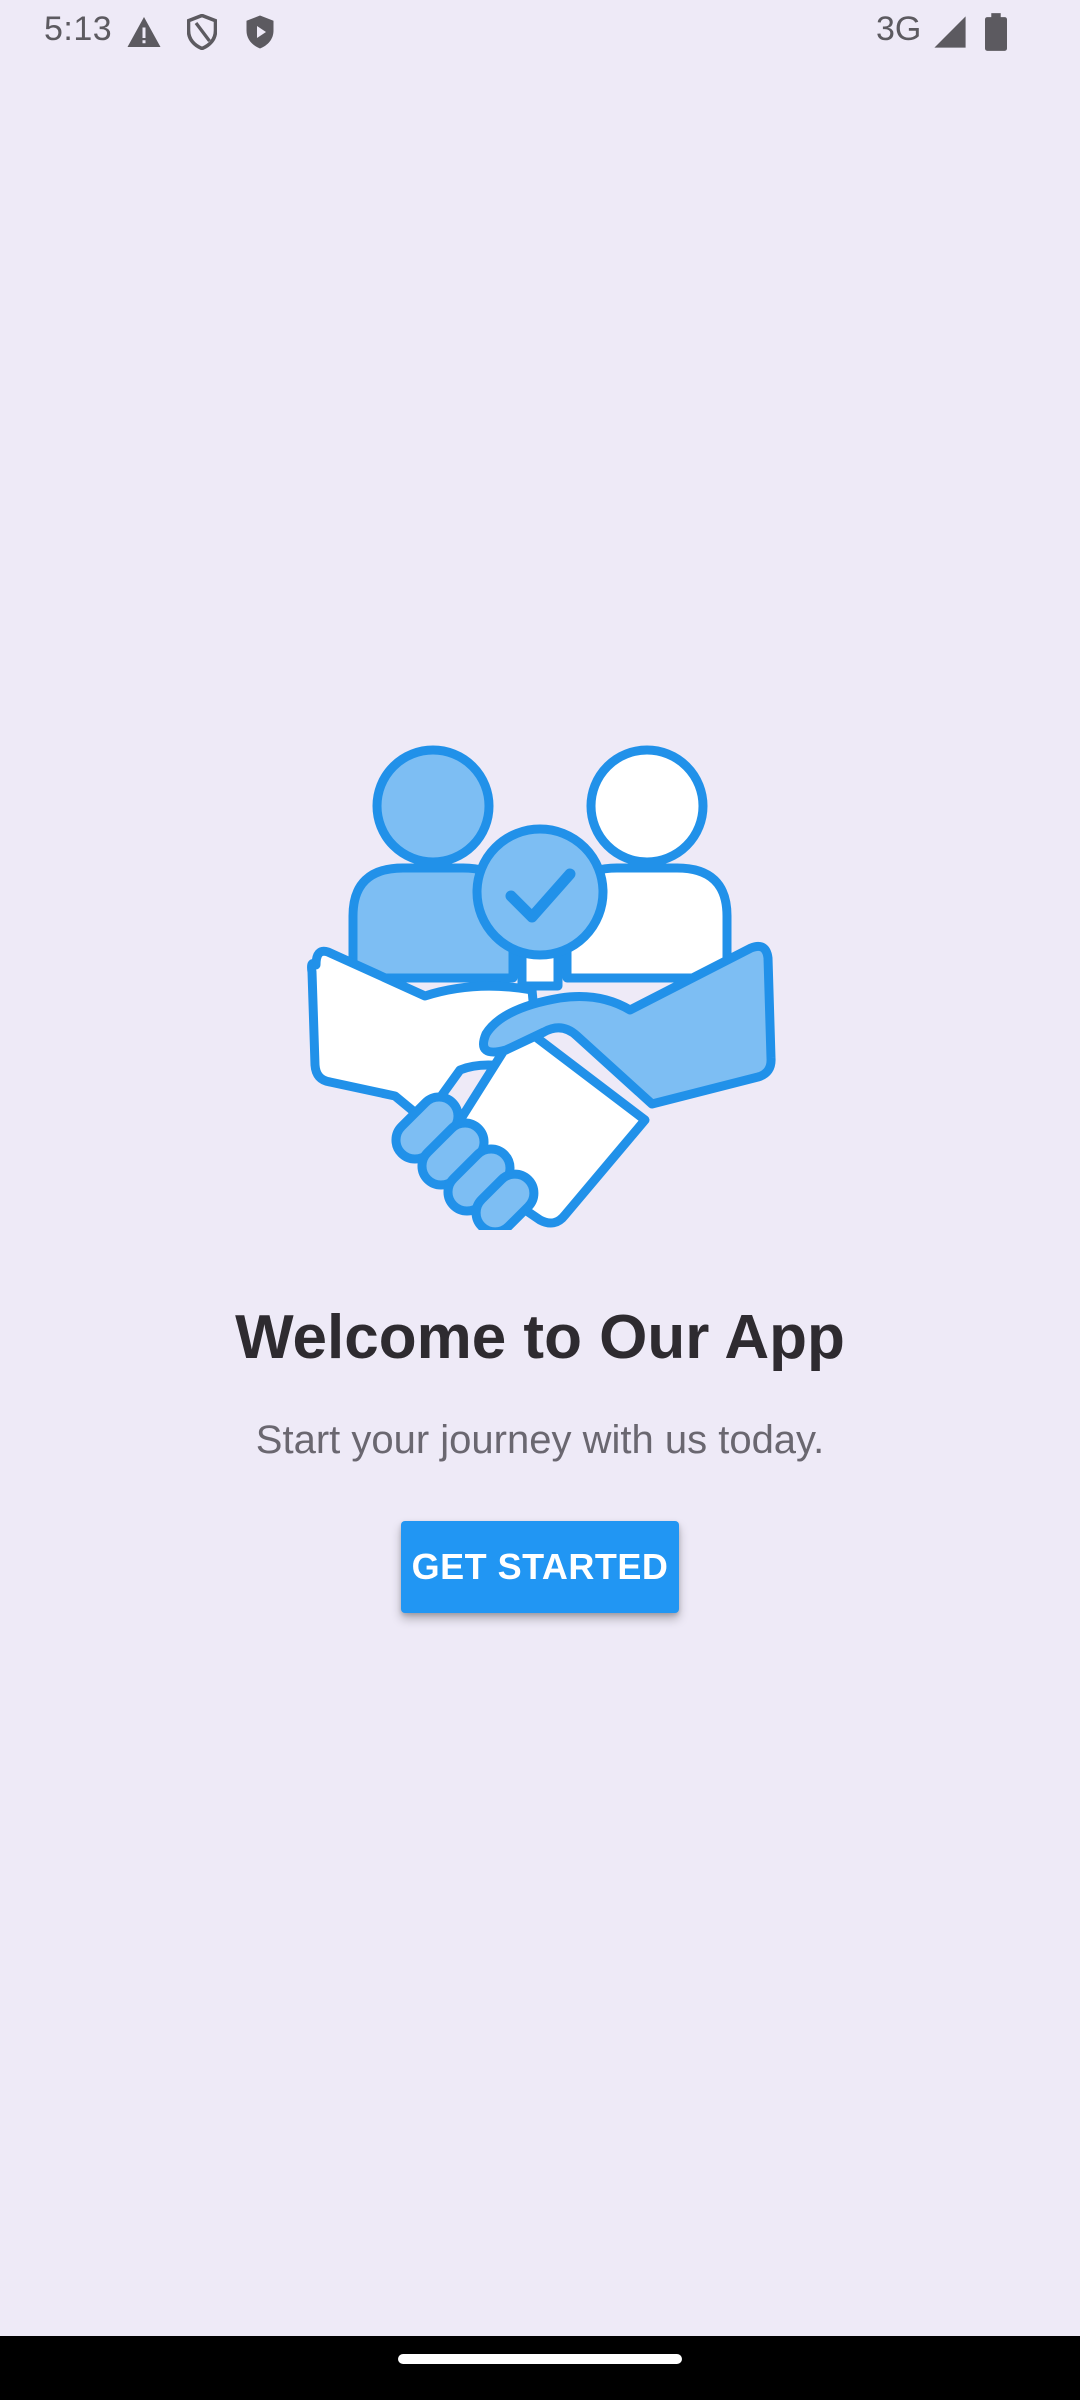 The width and height of the screenshot is (1080, 2400). Describe the element at coordinates (78, 29) in the screenshot. I see `status-time: 5:13` at that location.